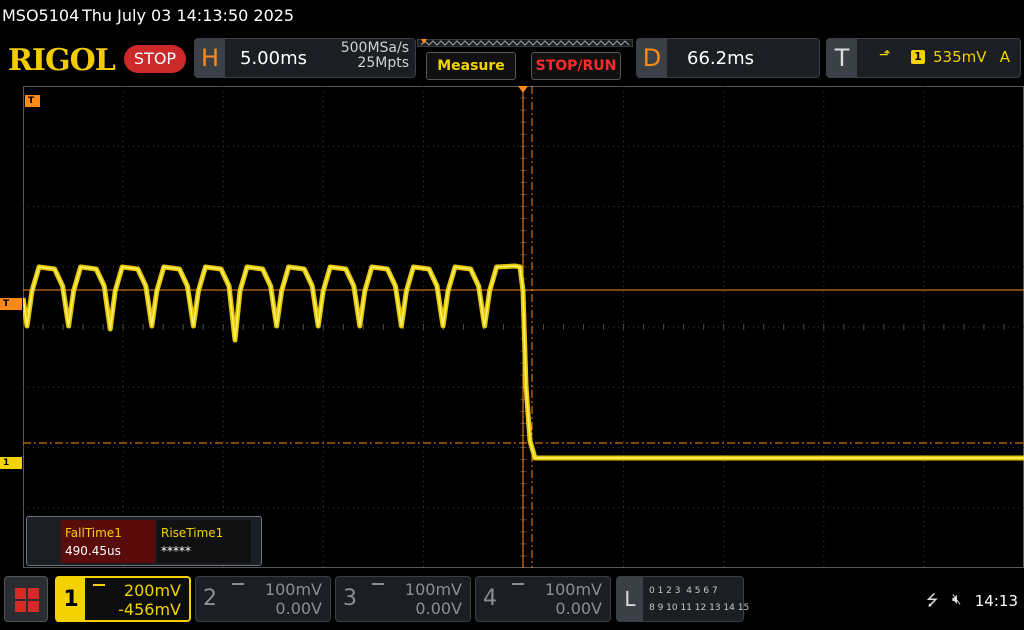 The width and height of the screenshot is (1024, 630). I want to click on acquisition-status-badge: STOP, so click(155, 59).